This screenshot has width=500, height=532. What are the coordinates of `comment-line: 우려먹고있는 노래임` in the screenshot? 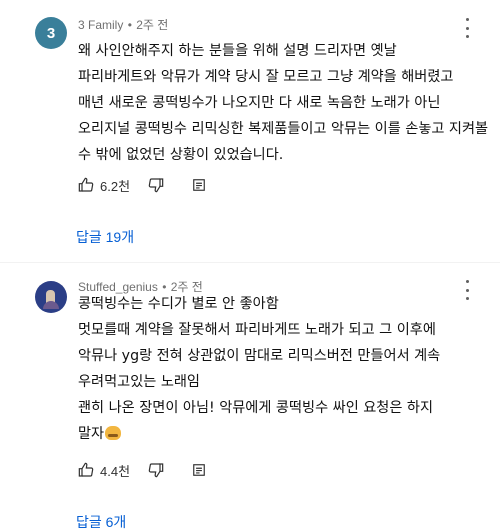 It's located at (139, 382).